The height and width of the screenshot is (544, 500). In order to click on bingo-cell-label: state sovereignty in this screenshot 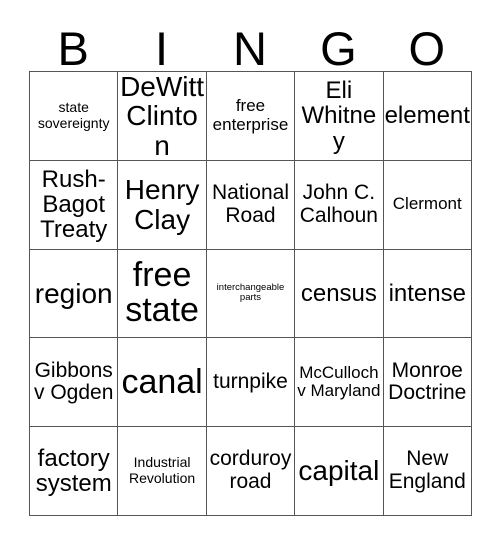, I will do `click(73, 115)`.